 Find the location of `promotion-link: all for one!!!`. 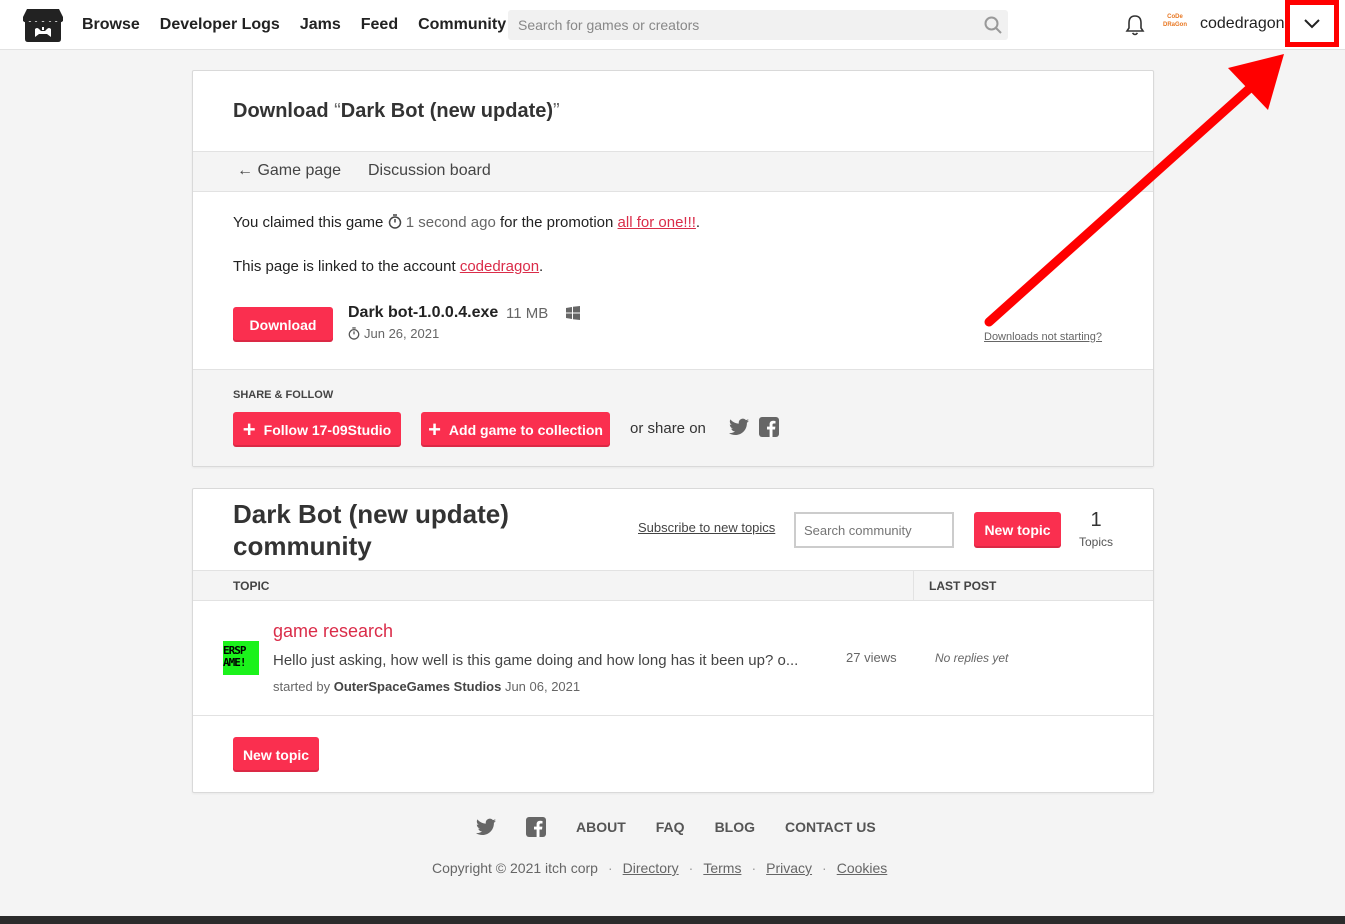

promotion-link: all for one!!! is located at coordinates (657, 222).